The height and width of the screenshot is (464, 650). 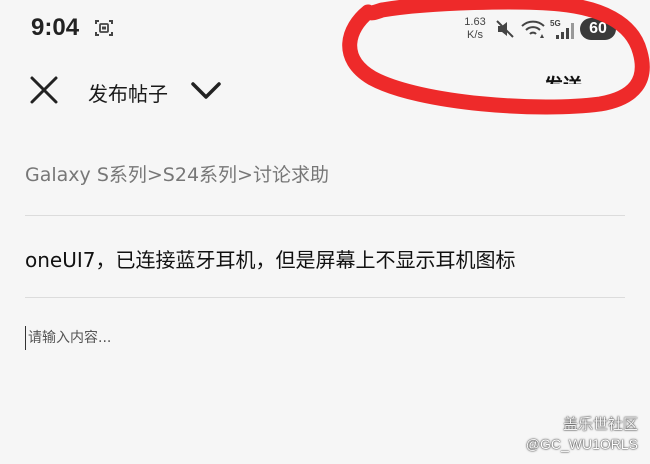 What do you see at coordinates (555, 23) in the screenshot?
I see `svg-text: 5G` at bounding box center [555, 23].